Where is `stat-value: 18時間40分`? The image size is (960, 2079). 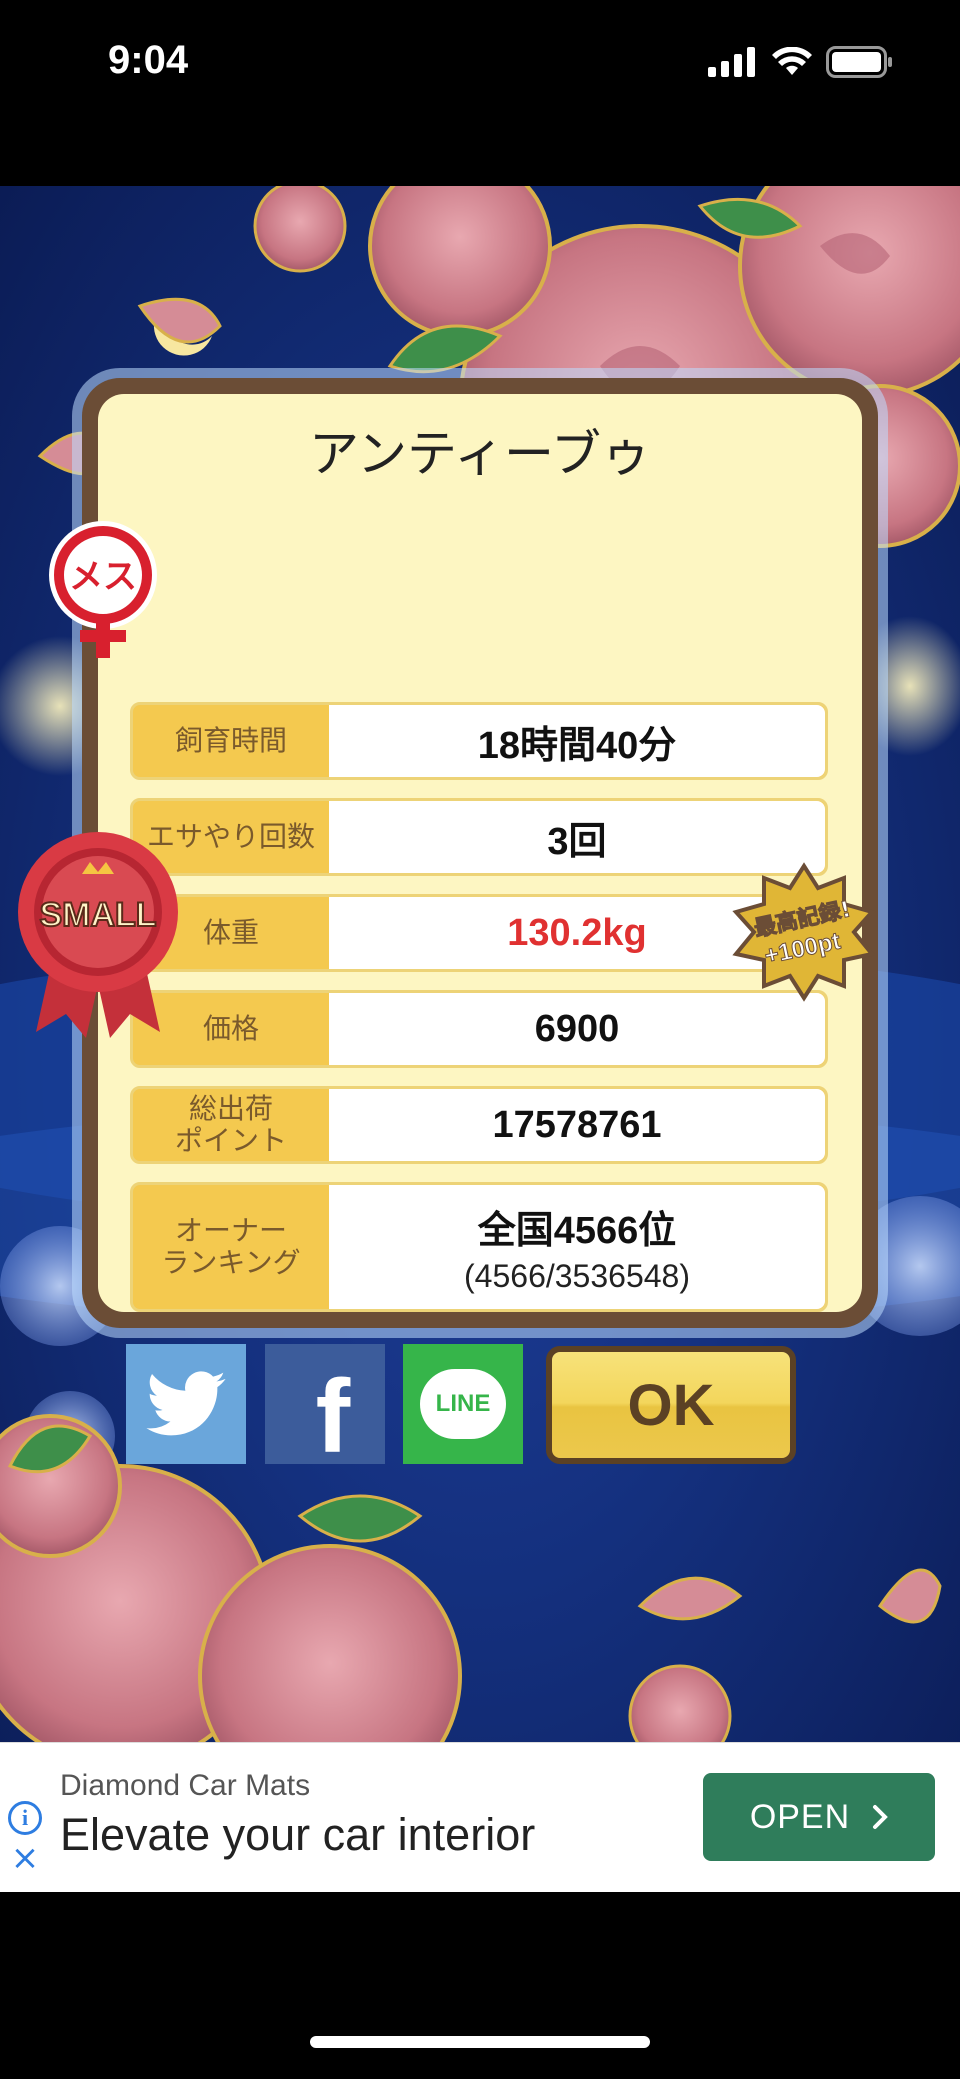
stat-value: 18時間40分 is located at coordinates (577, 741).